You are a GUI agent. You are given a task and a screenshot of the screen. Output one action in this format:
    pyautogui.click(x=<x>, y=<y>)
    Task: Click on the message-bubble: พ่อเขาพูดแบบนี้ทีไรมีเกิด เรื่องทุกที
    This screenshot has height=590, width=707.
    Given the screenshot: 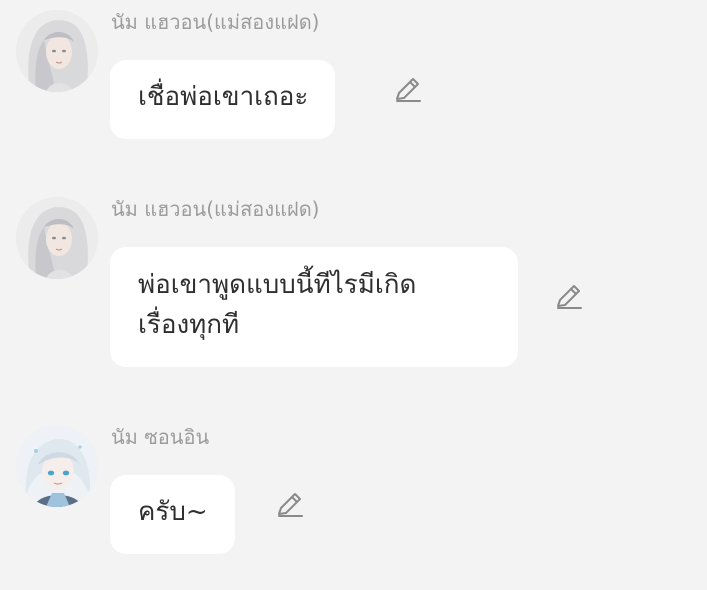 What is the action you would take?
    pyautogui.click(x=314, y=307)
    